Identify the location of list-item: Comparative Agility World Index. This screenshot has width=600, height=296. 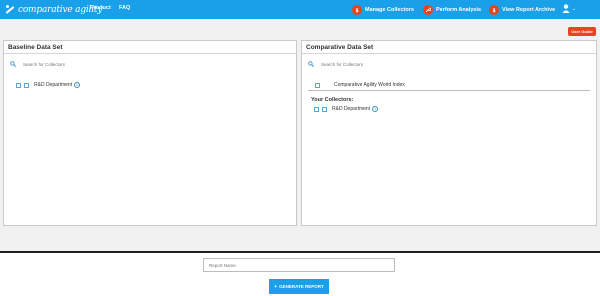
(361, 85).